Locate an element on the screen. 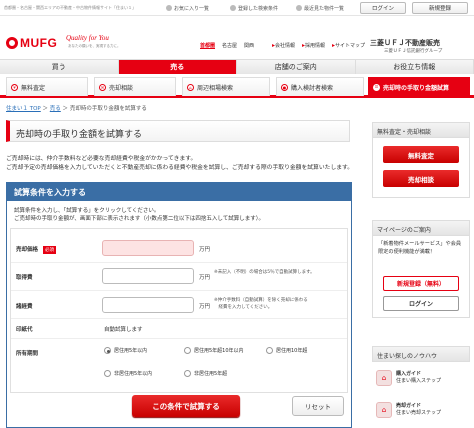 The width and height of the screenshot is (474, 428). period-option-res-10: 居住用10年超 is located at coordinates (286, 350).